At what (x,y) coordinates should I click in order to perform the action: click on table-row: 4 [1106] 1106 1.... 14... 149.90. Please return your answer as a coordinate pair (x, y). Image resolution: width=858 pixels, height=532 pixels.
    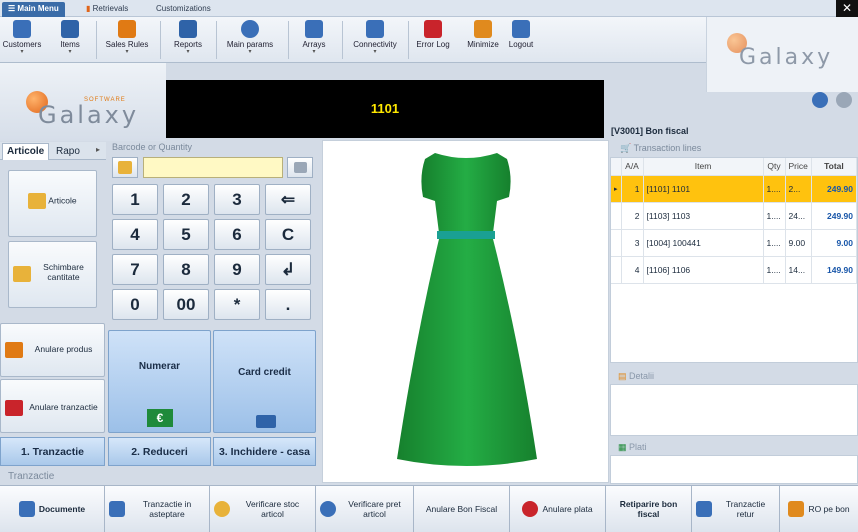
    Looking at the image, I should click on (734, 270).